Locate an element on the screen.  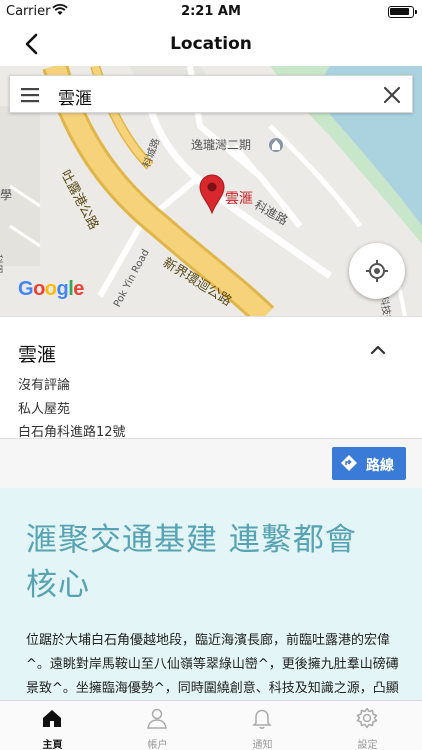
tab-notifications-label: 通知 is located at coordinates (262, 745).